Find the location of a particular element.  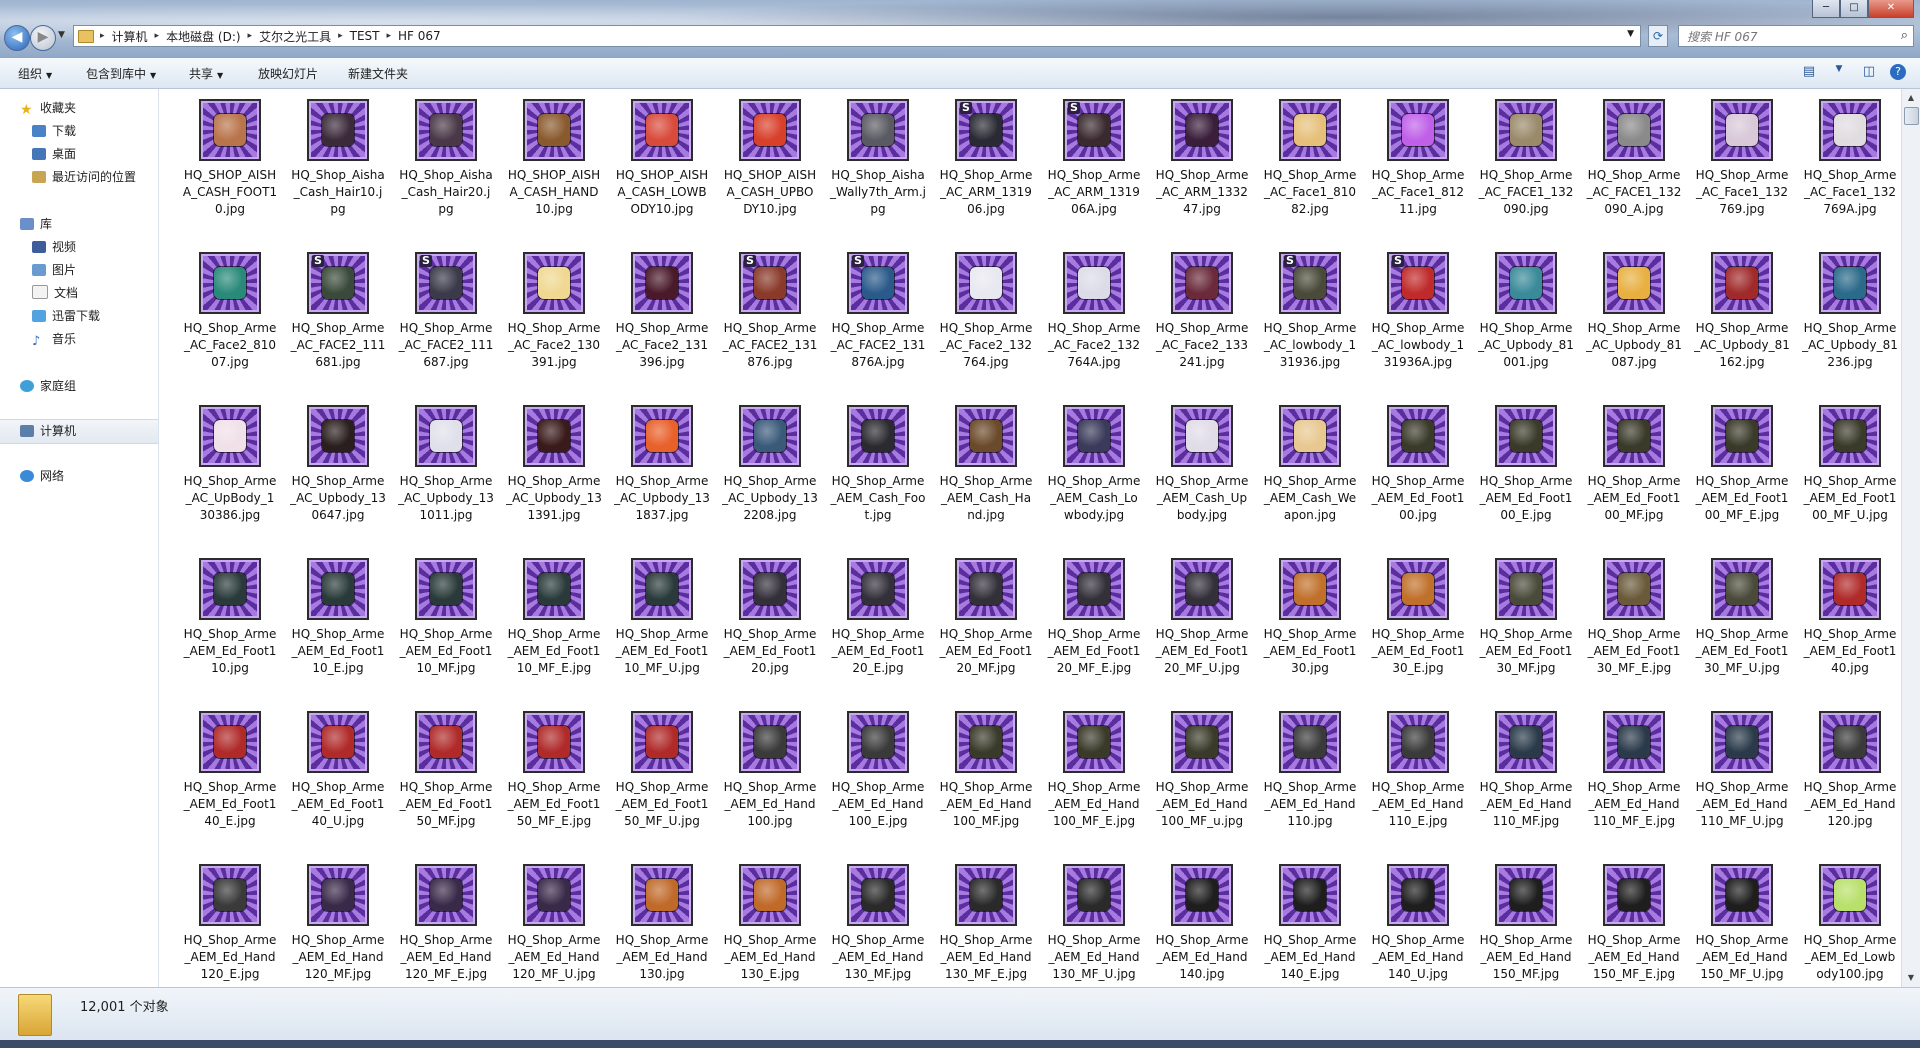

file-item: HQ_Shop_Arme_AEM_Ed_Foot150_MF.jpg is located at coordinates (446, 770).